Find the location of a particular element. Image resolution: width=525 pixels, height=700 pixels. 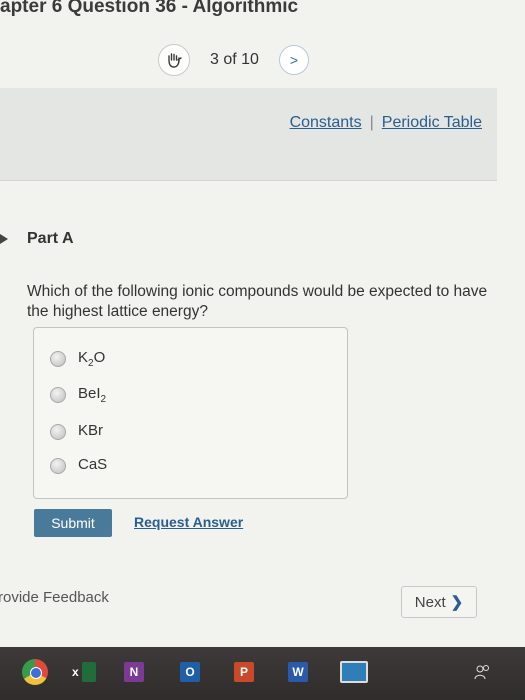

constants-link: Constants is located at coordinates (326, 122).